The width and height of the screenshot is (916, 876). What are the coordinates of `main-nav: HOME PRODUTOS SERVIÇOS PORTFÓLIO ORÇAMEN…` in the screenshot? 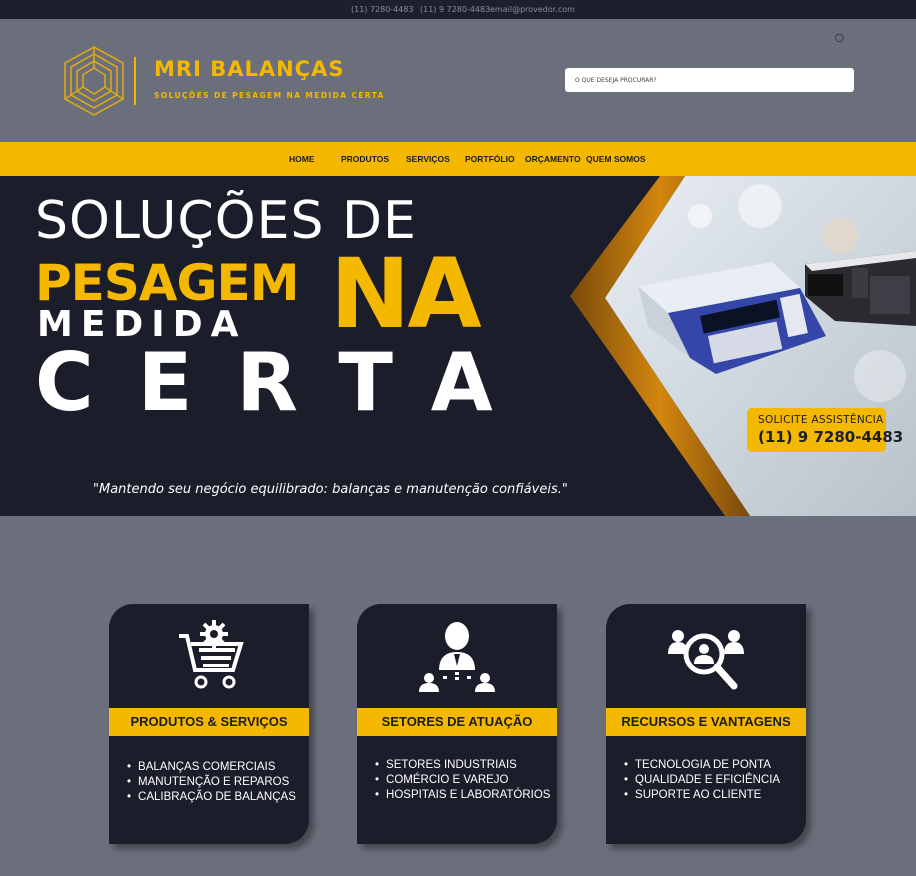 It's located at (458, 159).